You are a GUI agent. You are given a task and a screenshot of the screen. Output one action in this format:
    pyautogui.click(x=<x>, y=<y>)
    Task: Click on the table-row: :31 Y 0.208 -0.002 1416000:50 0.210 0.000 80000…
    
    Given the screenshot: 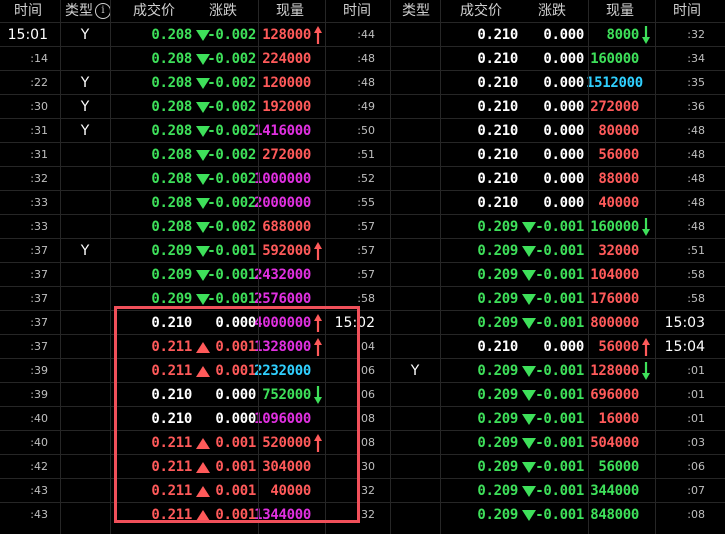 What is the action you would take?
    pyautogui.click(x=362, y=130)
    